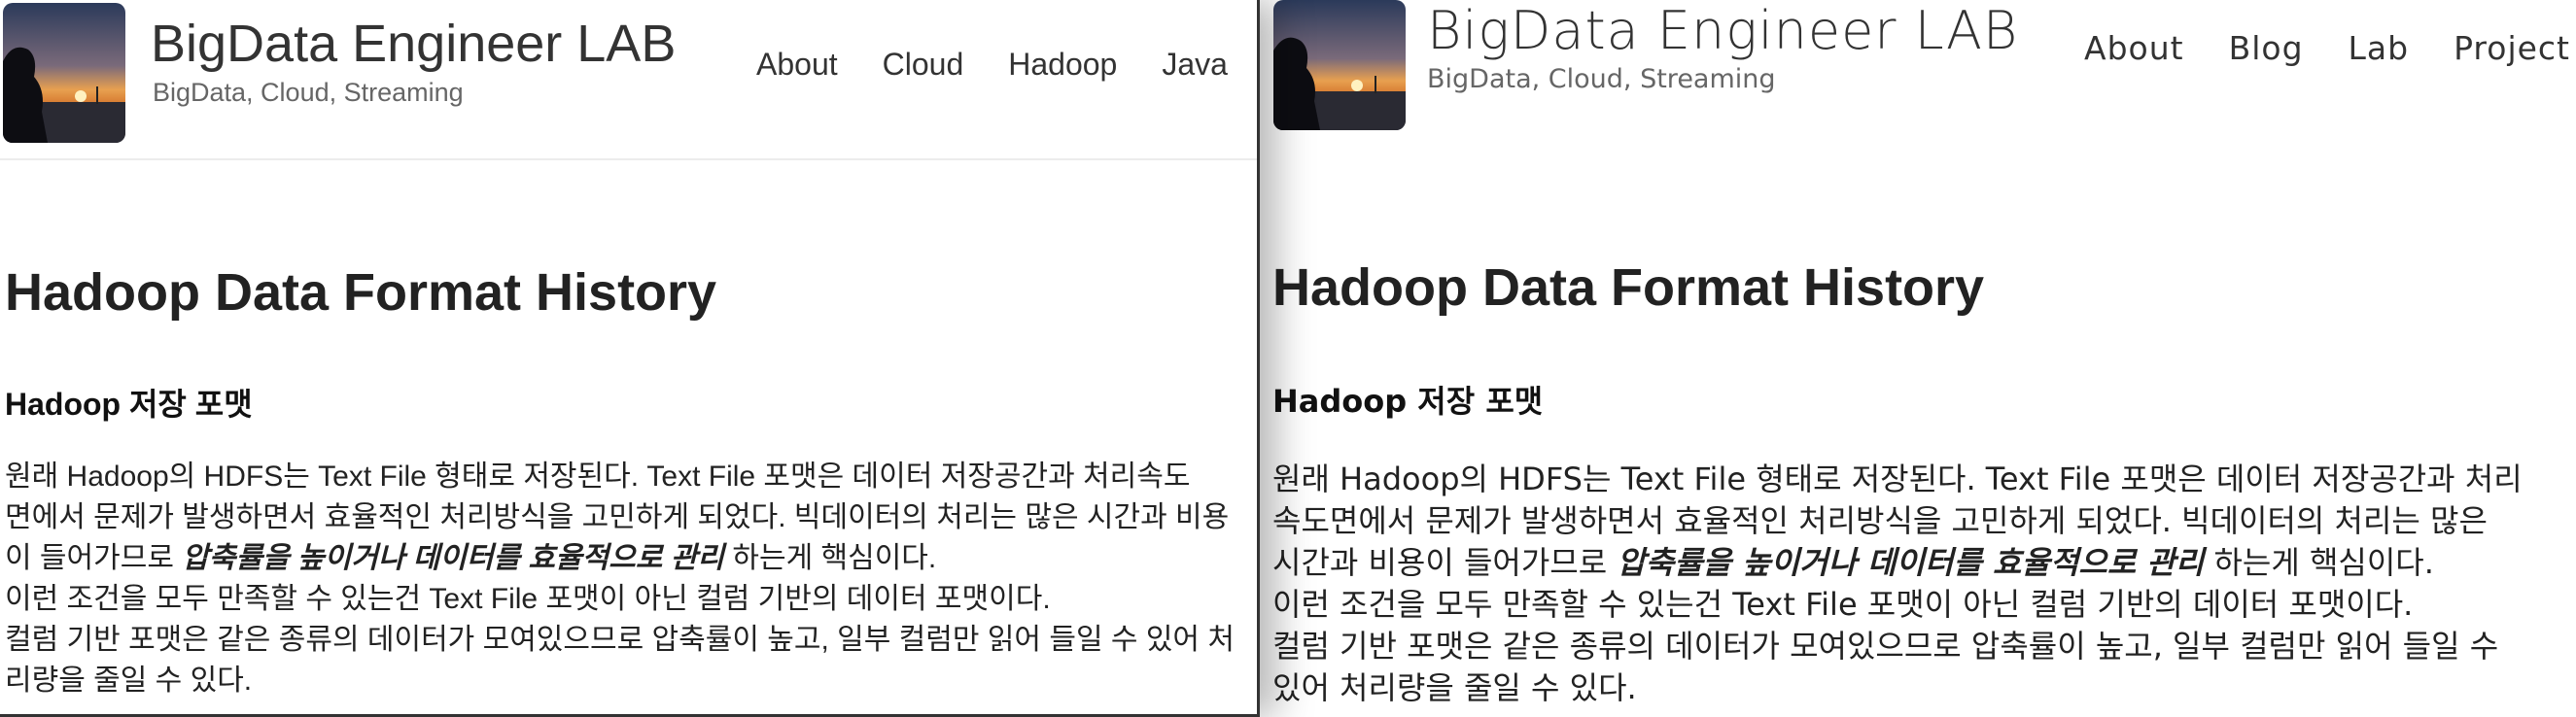 Image resolution: width=2576 pixels, height=717 pixels. Describe the element at coordinates (1007, 65) in the screenshot. I see `main-nav: About Cloud Hadoop Java` at that location.